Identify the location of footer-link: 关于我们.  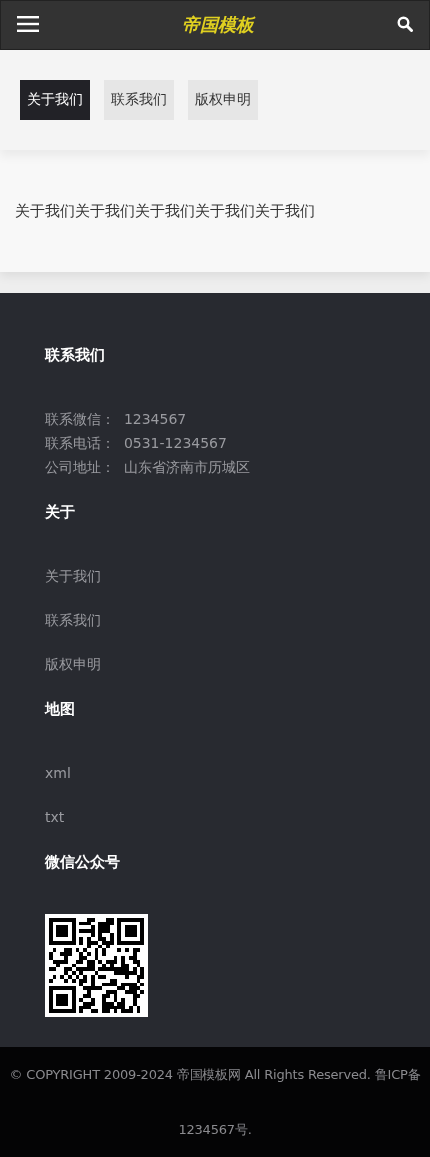
(73, 576).